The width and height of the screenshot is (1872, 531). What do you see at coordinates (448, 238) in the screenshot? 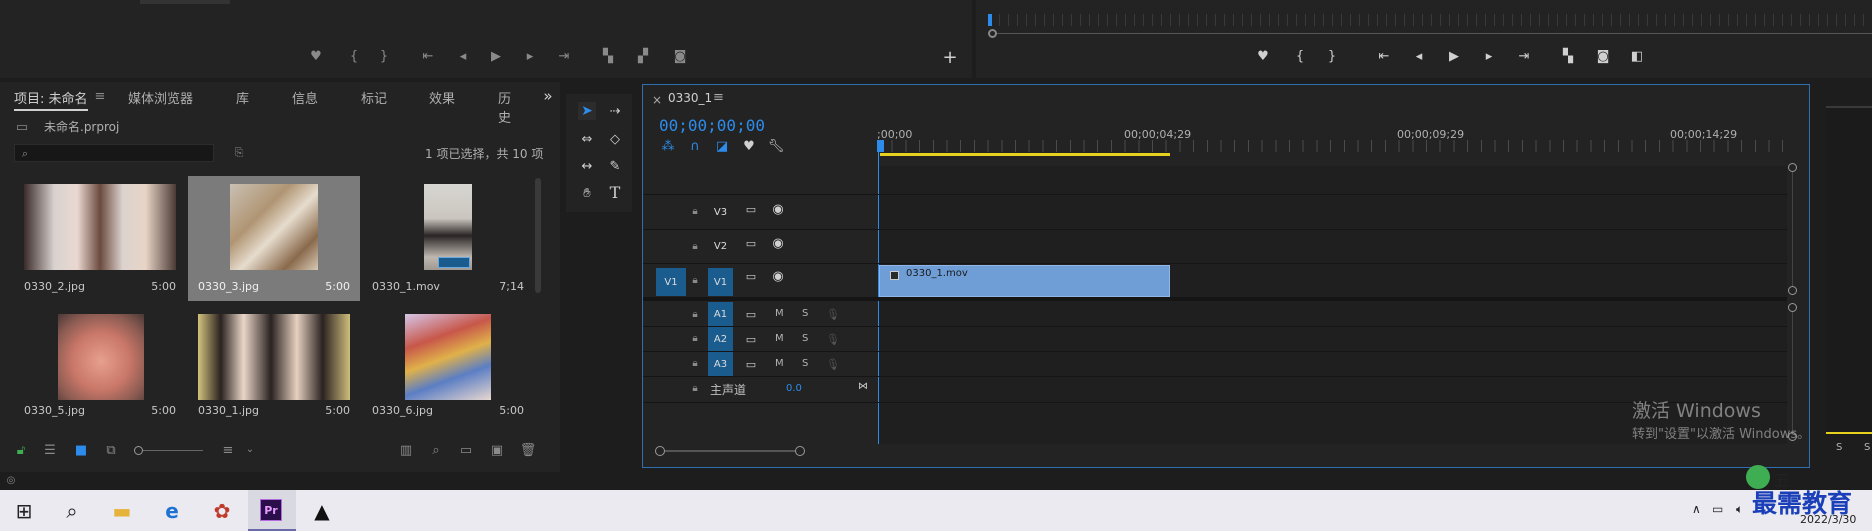
I see `list-item: 0330_1.mov 7;14` at bounding box center [448, 238].